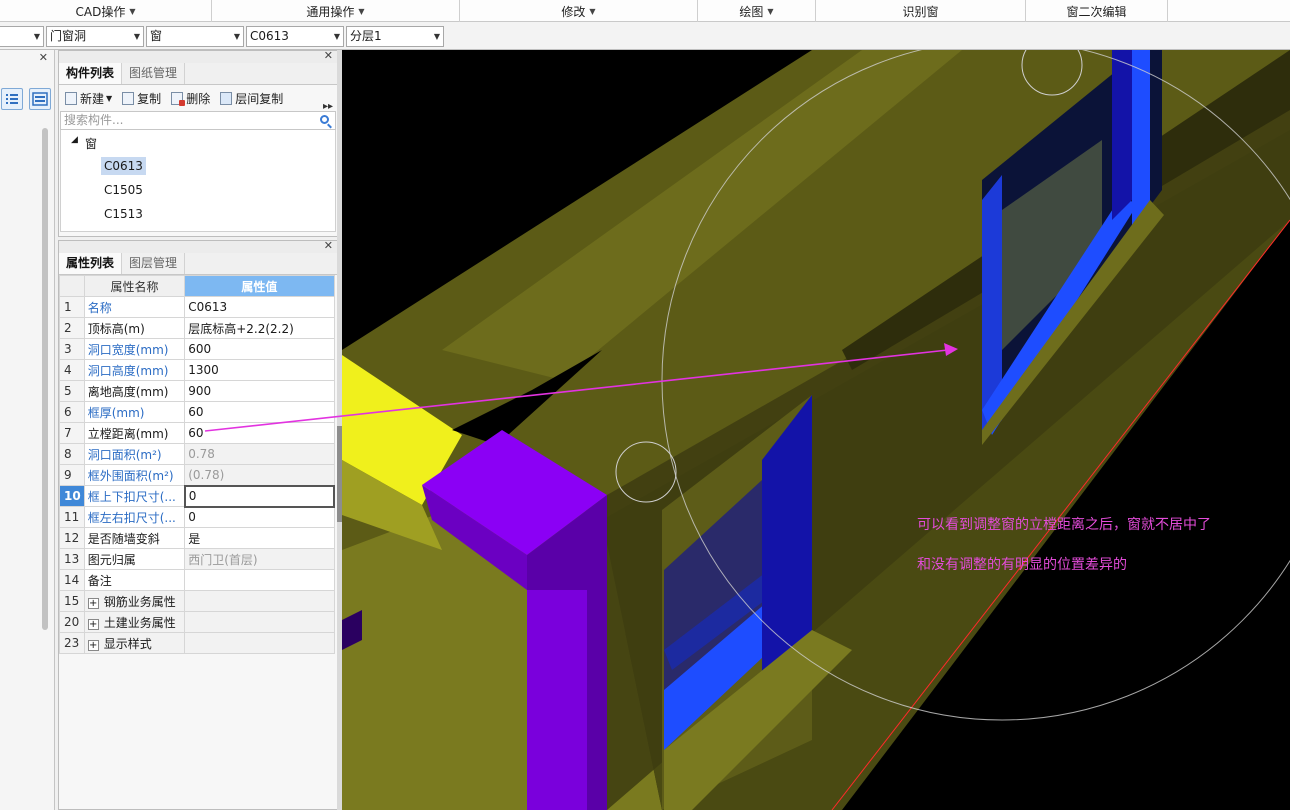 Image resolution: width=1290 pixels, height=810 pixels. What do you see at coordinates (71, 98) in the screenshot?
I see `new-document-icon` at bounding box center [71, 98].